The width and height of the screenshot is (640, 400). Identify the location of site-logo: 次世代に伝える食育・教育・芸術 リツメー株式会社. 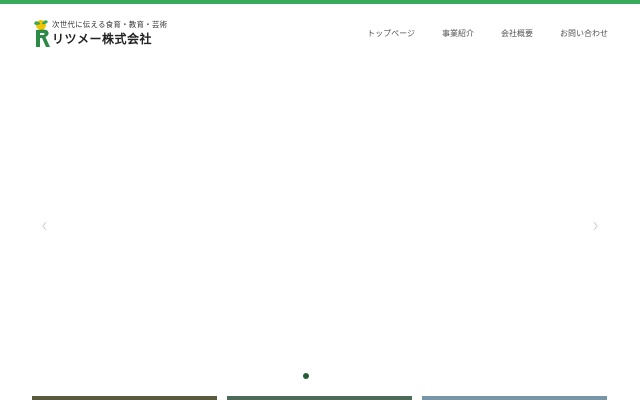
(102, 35).